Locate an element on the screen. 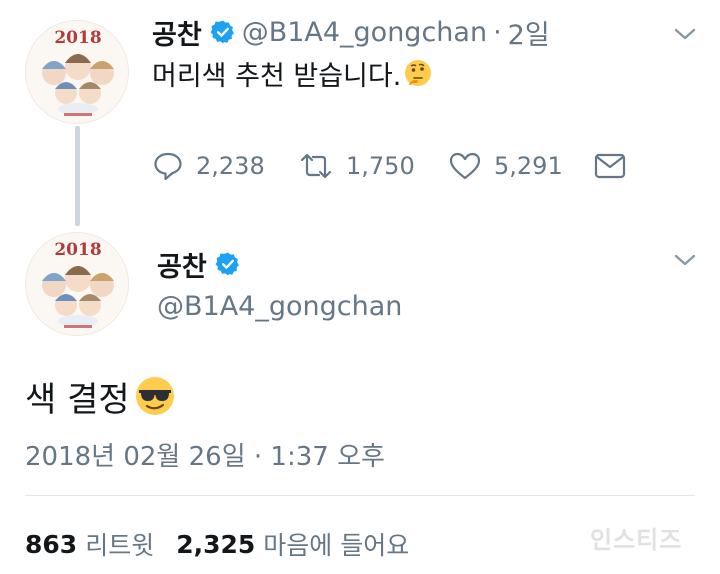  retweet-label: 리트윗 is located at coordinates (119, 544).